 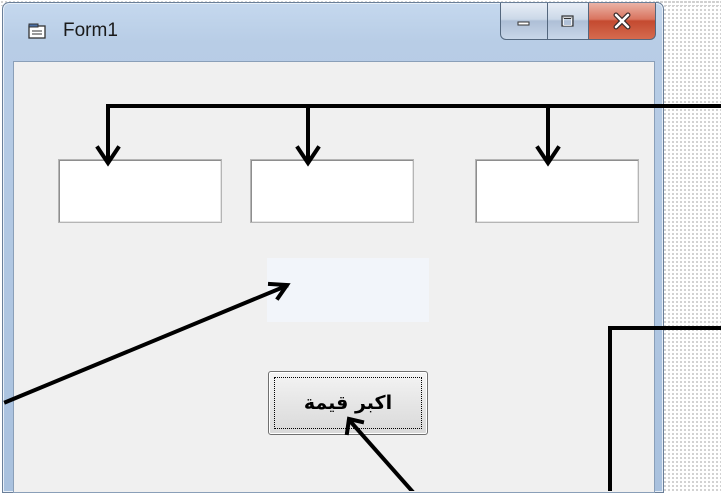 What do you see at coordinates (90, 30) in the screenshot?
I see `window-title: Form1` at bounding box center [90, 30].